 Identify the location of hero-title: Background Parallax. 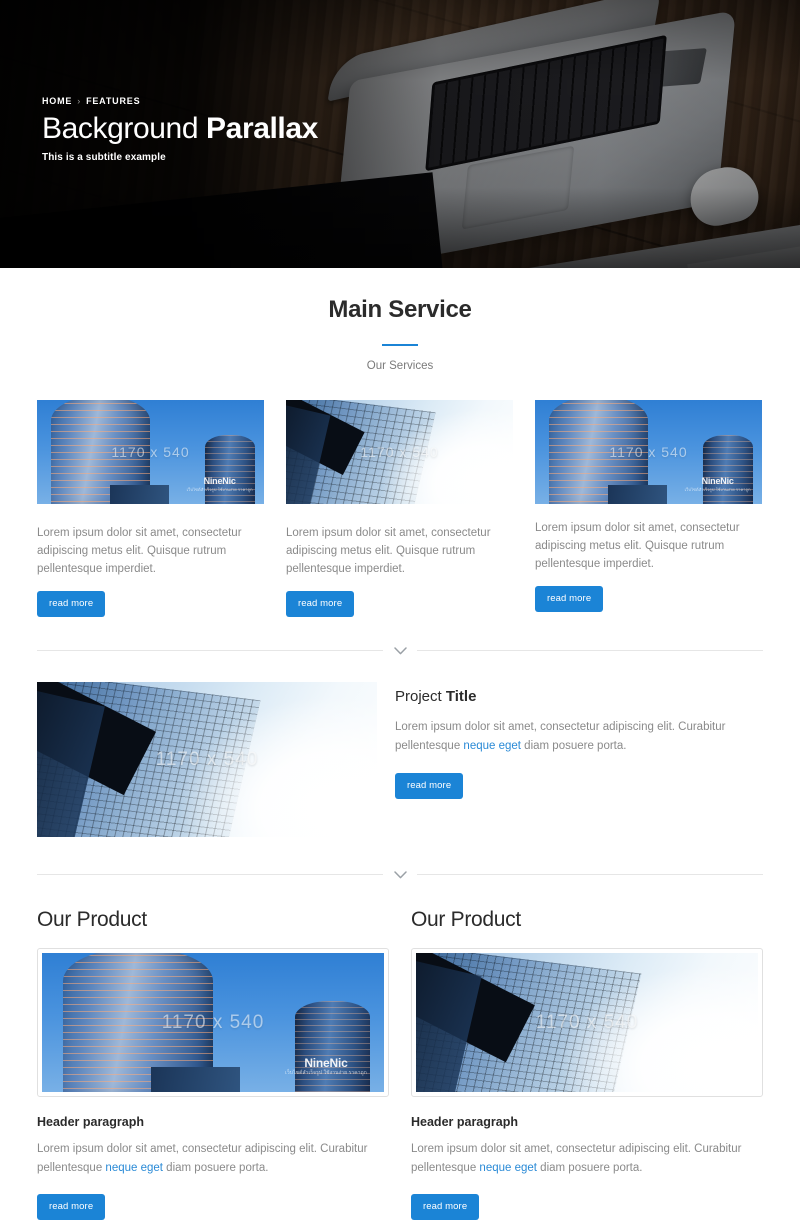
(180, 129).